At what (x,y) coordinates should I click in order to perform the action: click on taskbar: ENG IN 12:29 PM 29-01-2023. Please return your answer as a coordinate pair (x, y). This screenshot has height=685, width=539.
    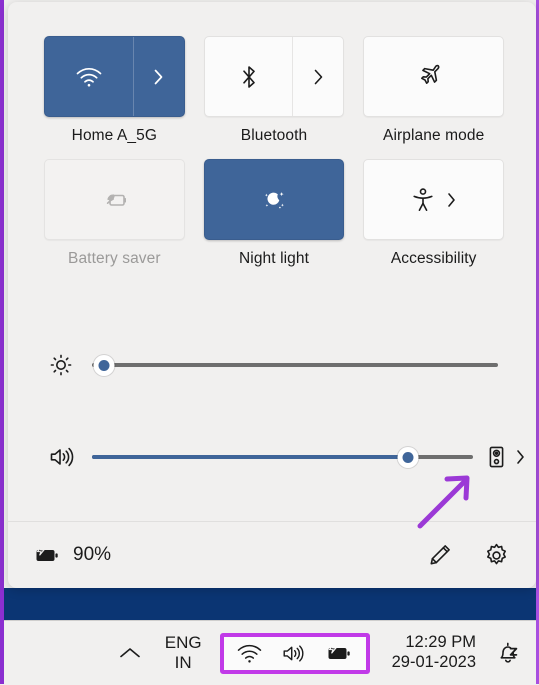
    Looking at the image, I should click on (270, 652).